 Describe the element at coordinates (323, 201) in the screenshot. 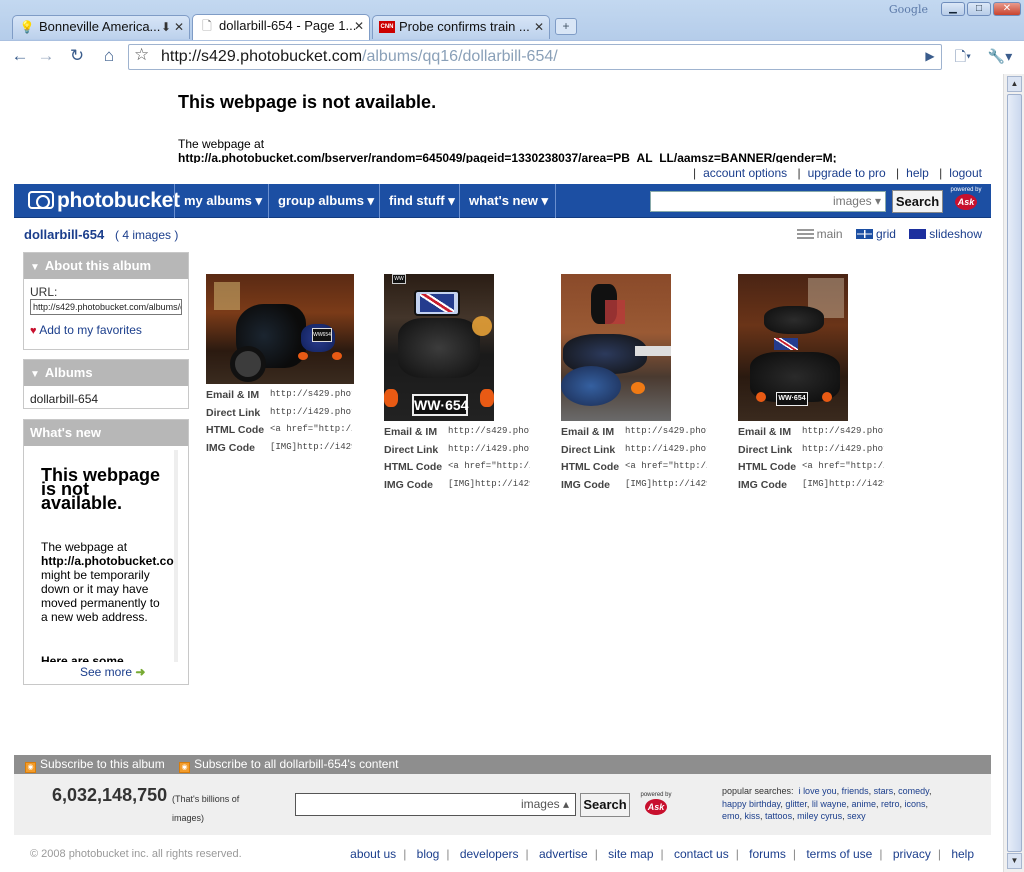

I see `nav-group-albums: group albums ▾` at that location.